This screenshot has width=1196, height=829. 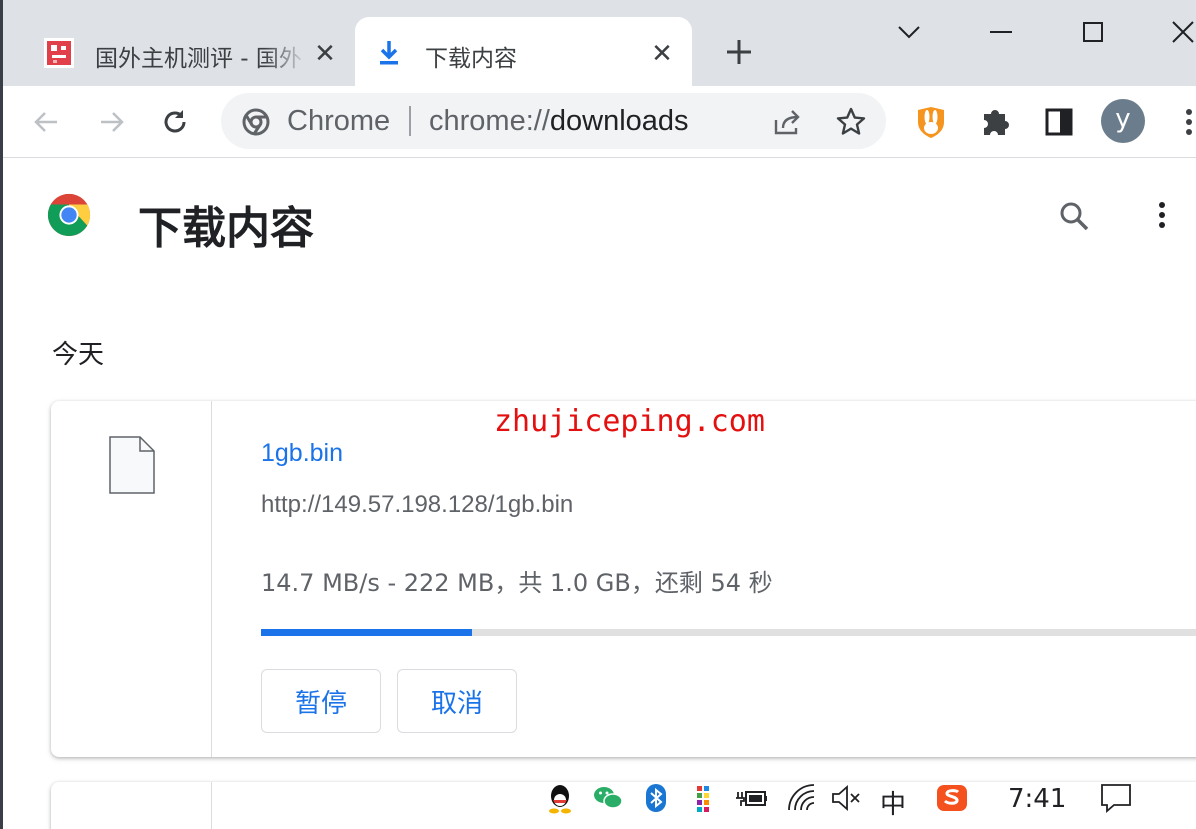 What do you see at coordinates (175, 122) in the screenshot?
I see `reload-button` at bounding box center [175, 122].